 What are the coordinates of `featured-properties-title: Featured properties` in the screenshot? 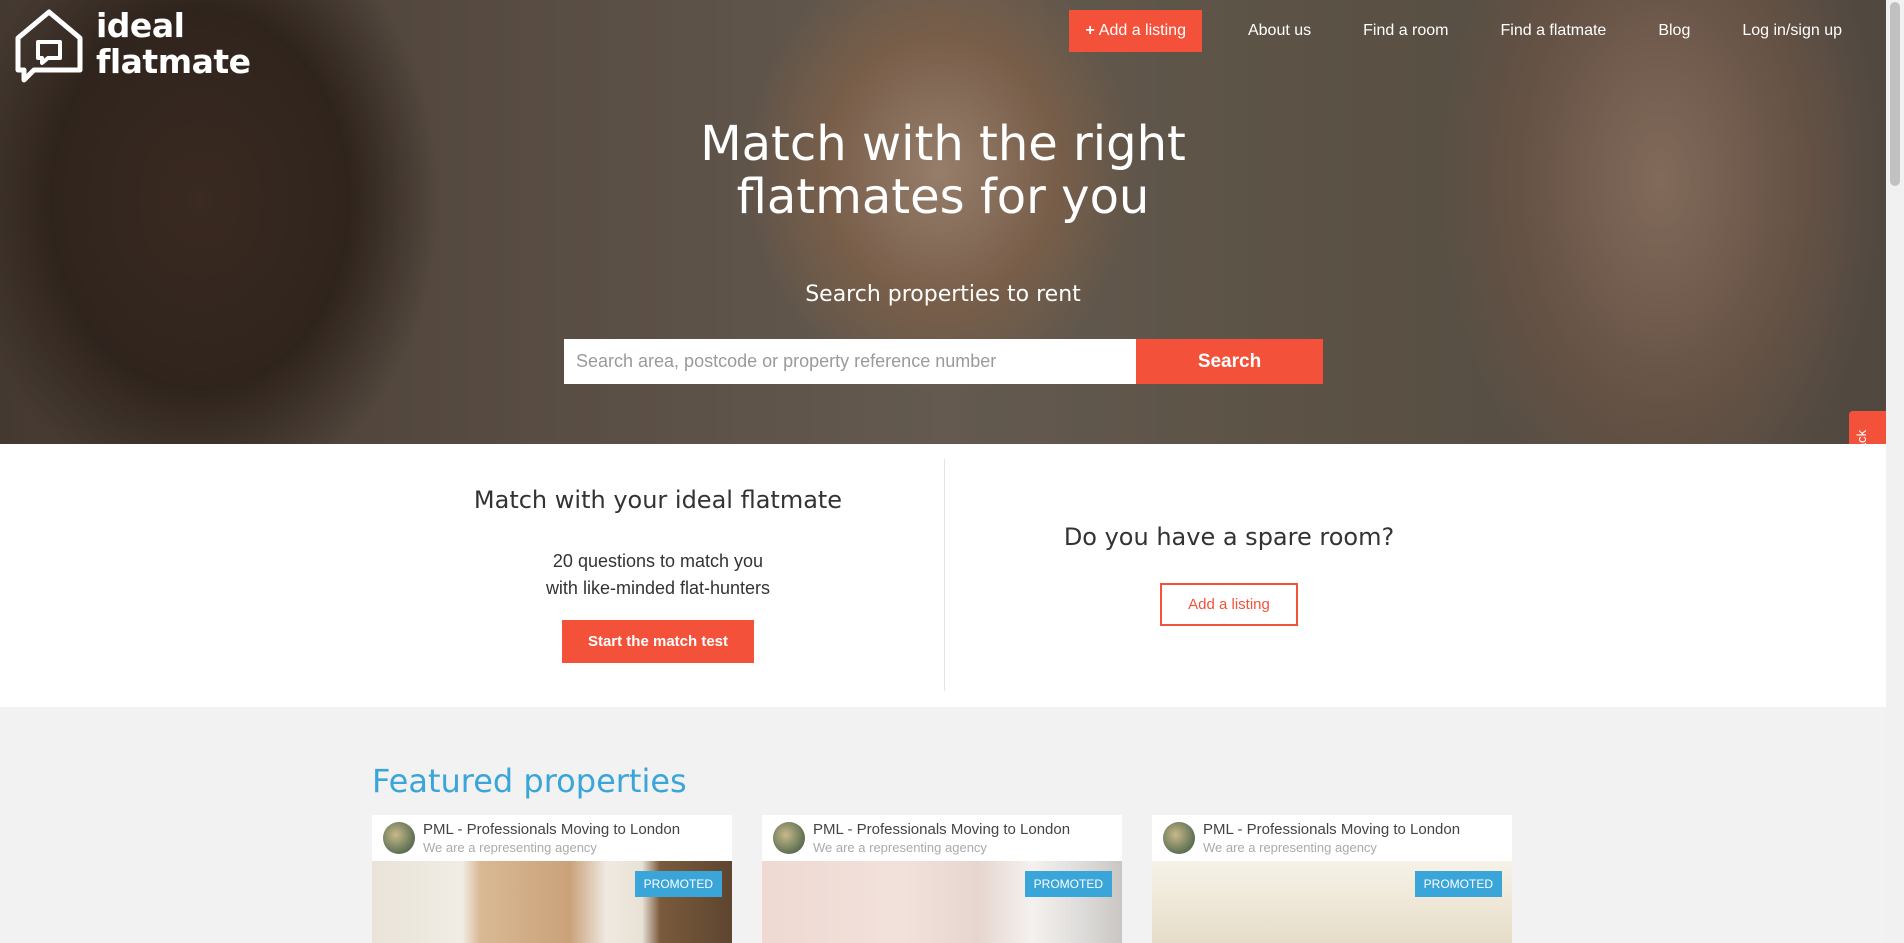 It's located at (529, 781).